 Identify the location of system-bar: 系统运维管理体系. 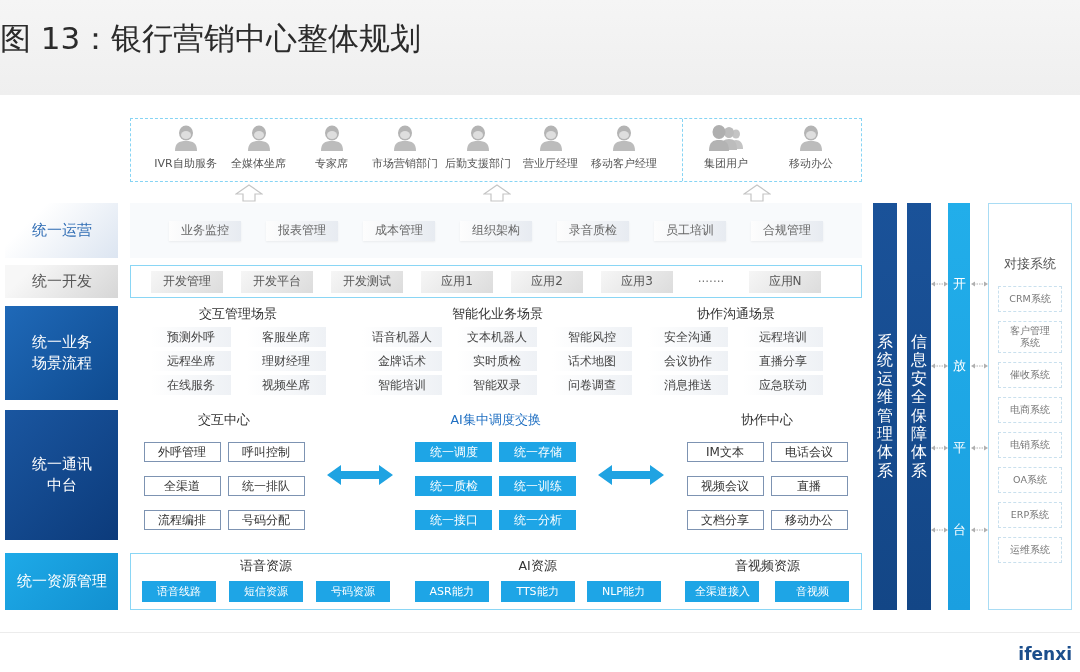
(885, 406).